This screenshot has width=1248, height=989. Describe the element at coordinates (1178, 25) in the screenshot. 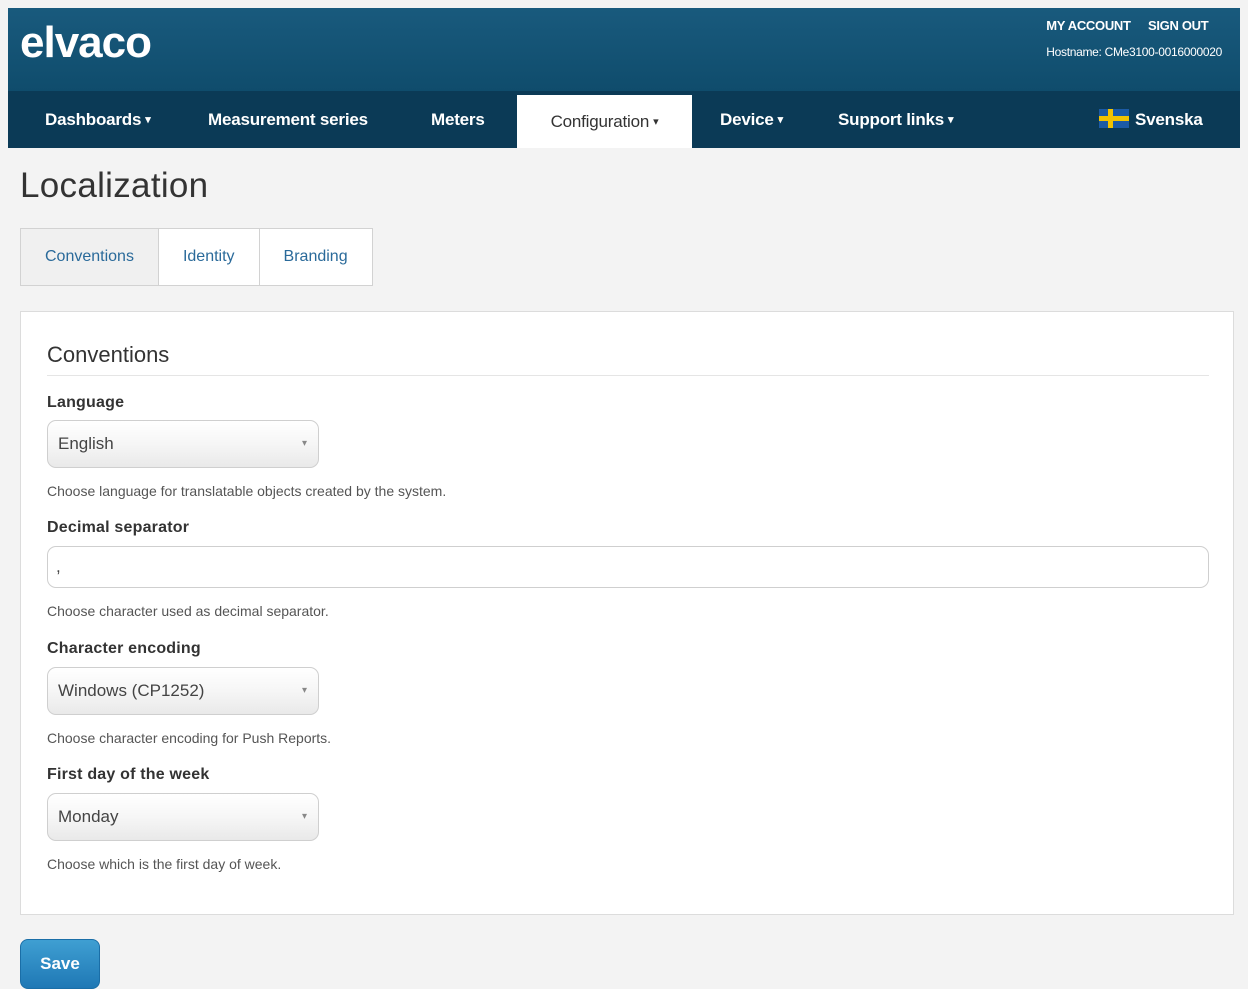

I see `sign-out-link: SIGN OUT` at that location.